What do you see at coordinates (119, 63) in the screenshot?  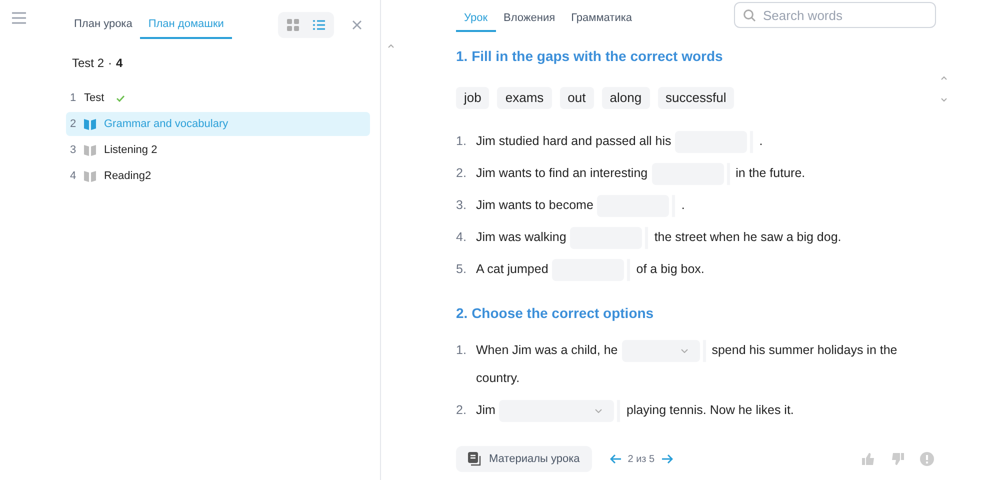 I see `lesson-count: 4` at bounding box center [119, 63].